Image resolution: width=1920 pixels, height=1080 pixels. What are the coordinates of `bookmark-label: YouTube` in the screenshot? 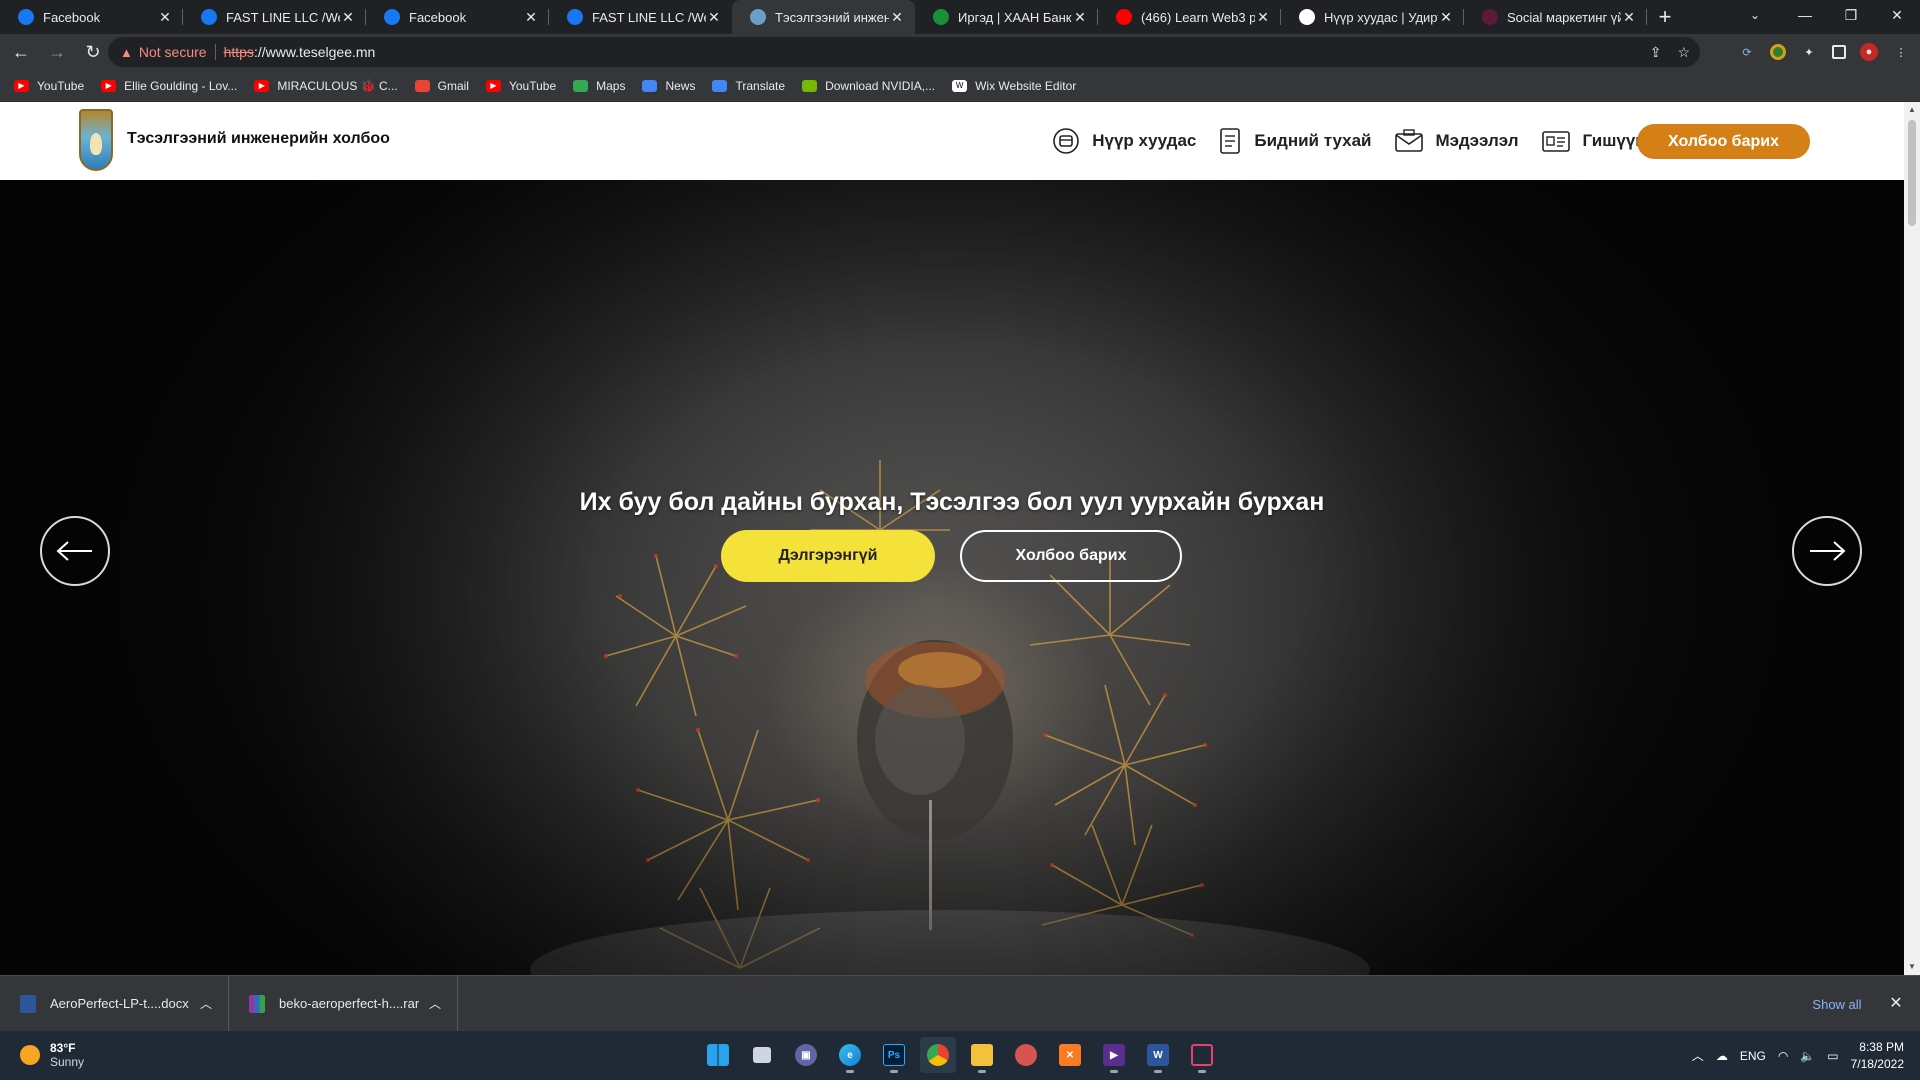 It's located at (61, 85).